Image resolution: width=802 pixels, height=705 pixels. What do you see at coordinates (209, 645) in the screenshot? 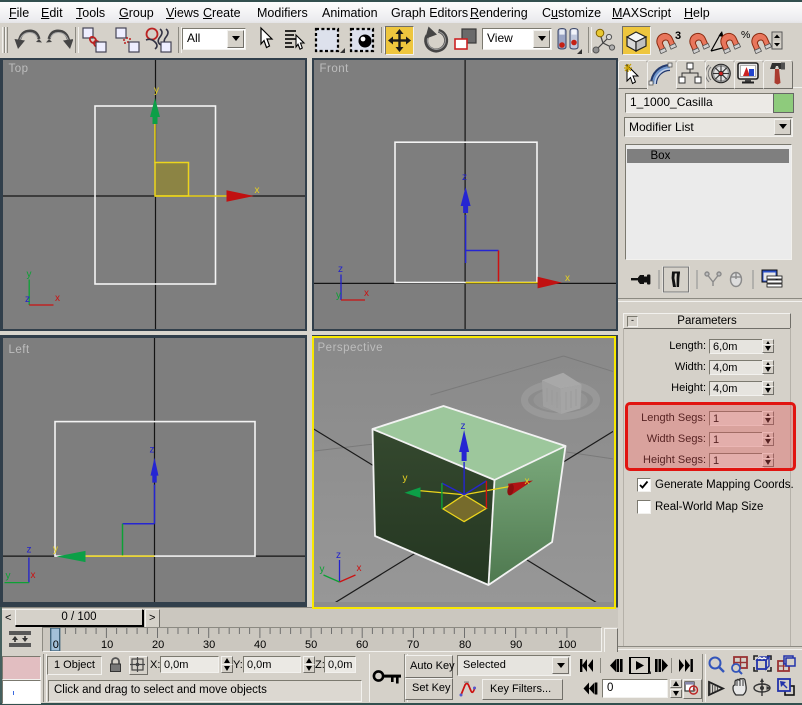
I see `svg-text: 30` at bounding box center [209, 645].